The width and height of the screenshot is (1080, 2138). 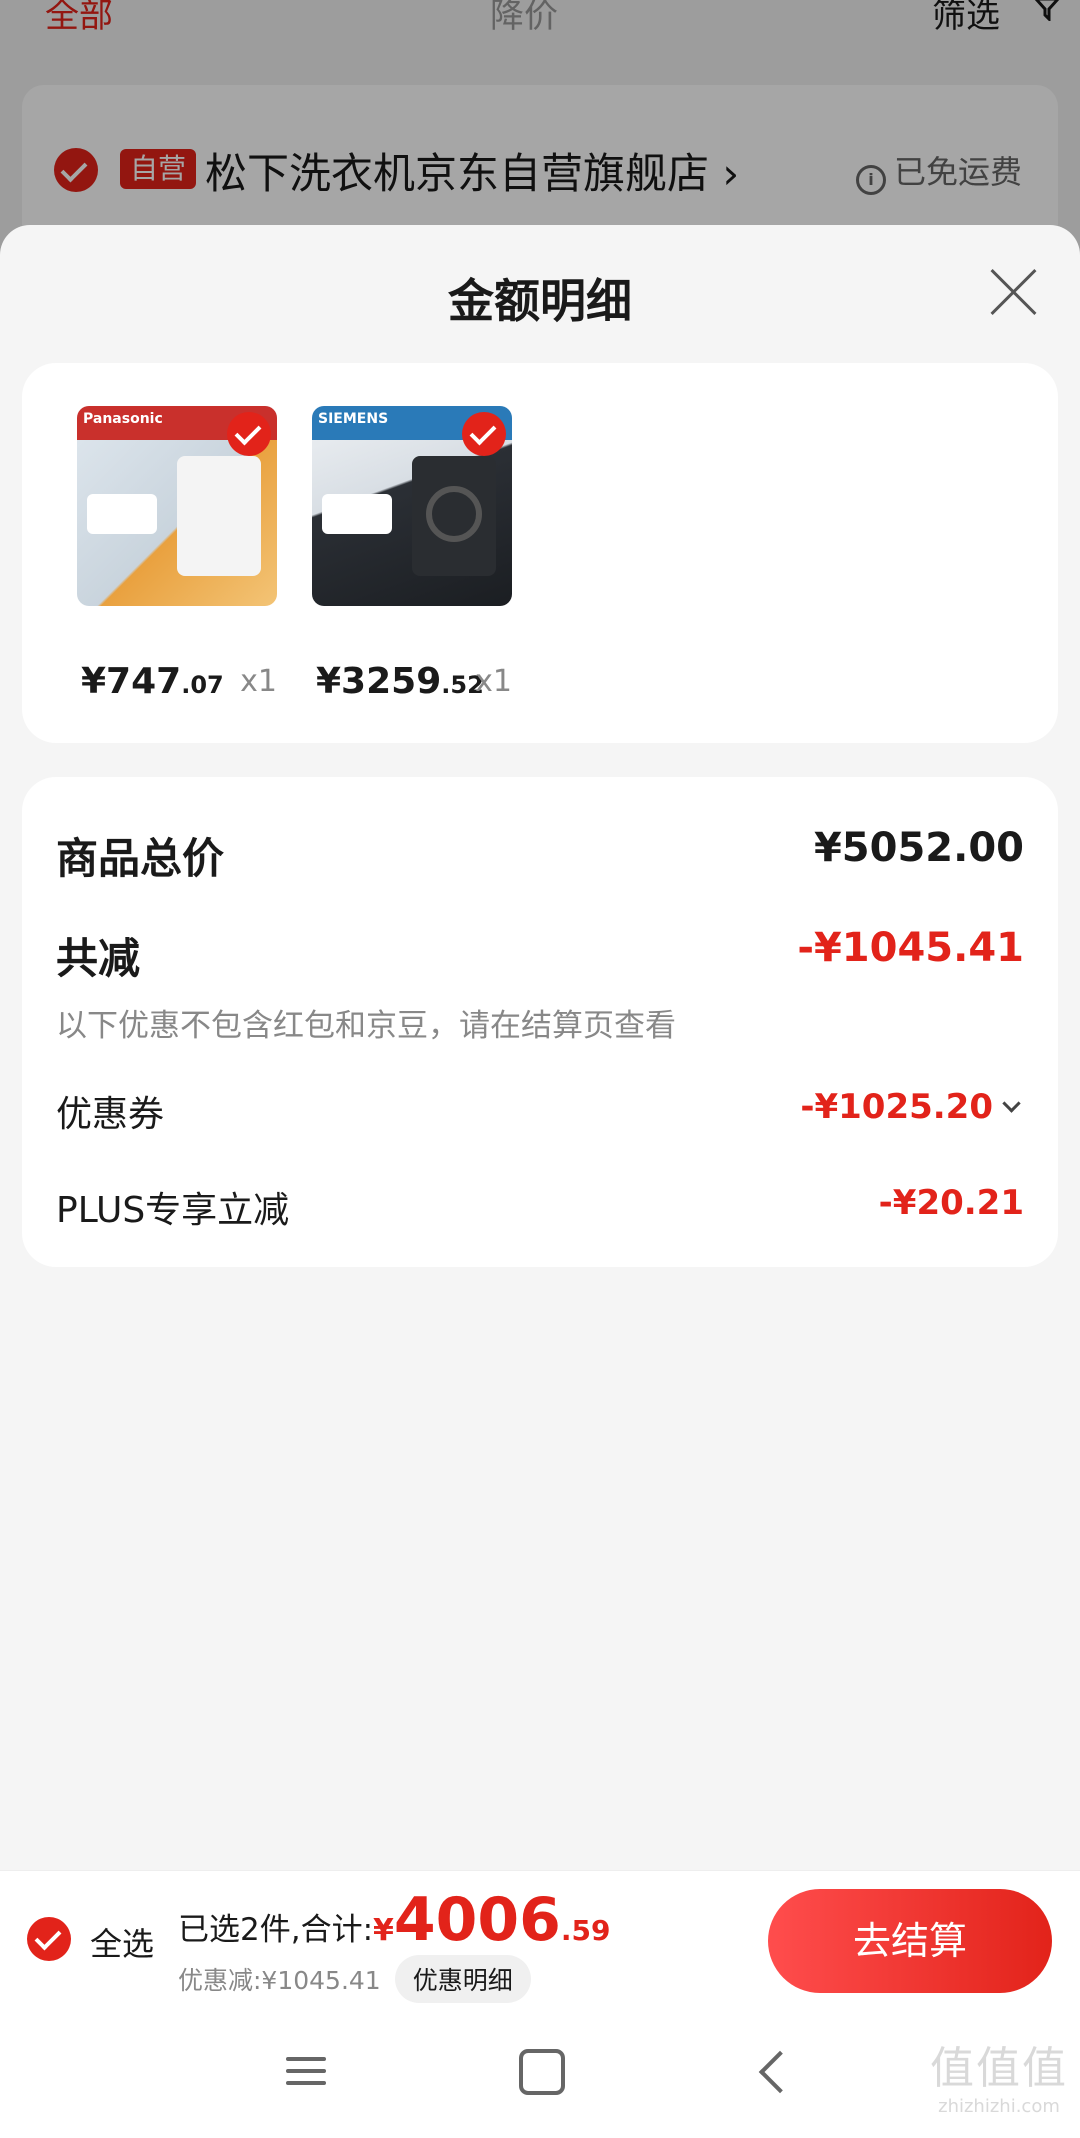 I want to click on close-icon, so click(x=1013, y=292).